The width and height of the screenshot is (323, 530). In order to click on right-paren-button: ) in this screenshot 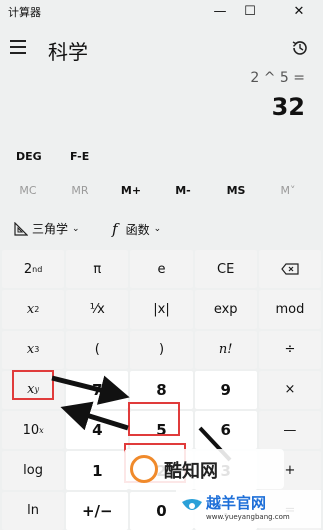, I will do `click(161, 349)`.